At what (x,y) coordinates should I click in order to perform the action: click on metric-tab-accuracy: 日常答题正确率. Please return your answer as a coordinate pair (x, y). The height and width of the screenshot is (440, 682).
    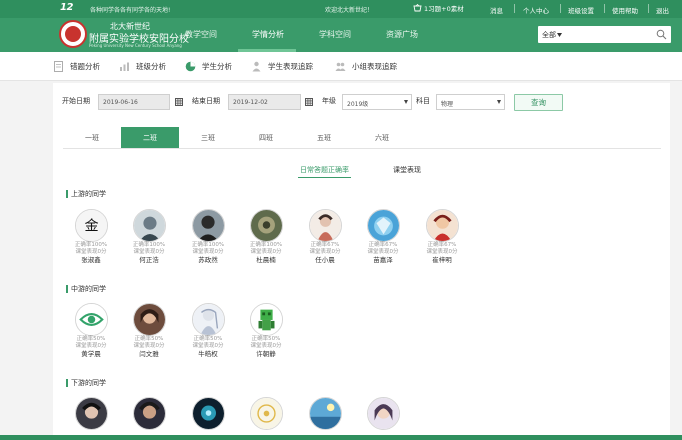
    Looking at the image, I should click on (324, 171).